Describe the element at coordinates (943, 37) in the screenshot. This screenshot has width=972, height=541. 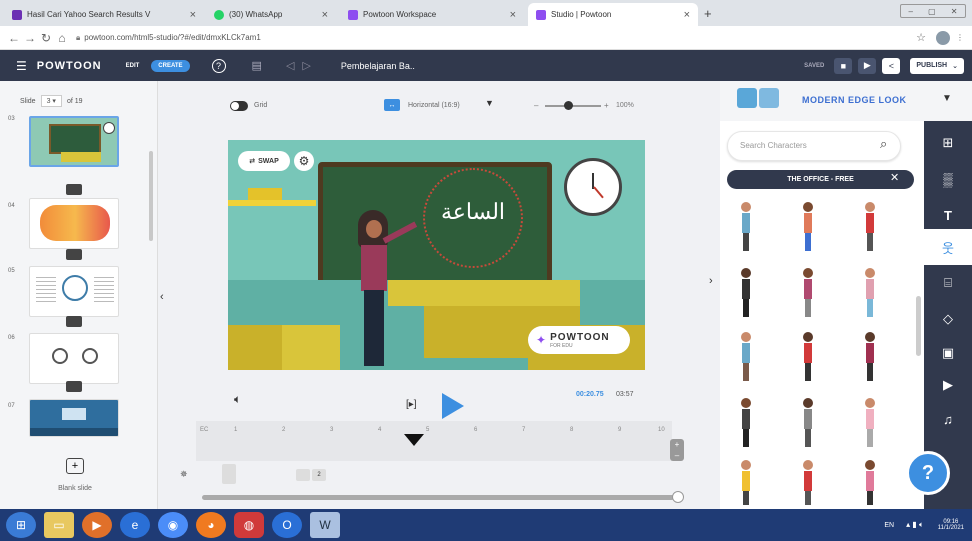
I see `avatar` at that location.